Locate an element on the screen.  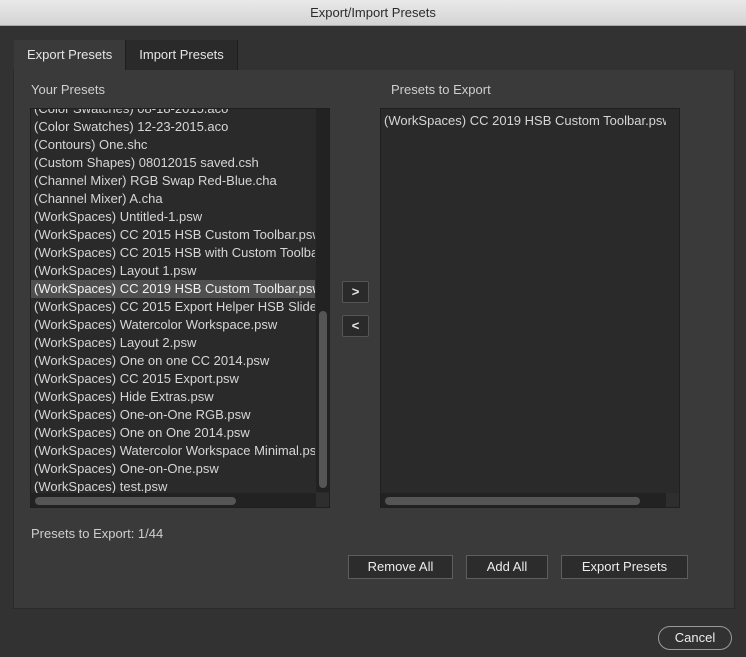
add-to-export-button: > is located at coordinates (355, 292).